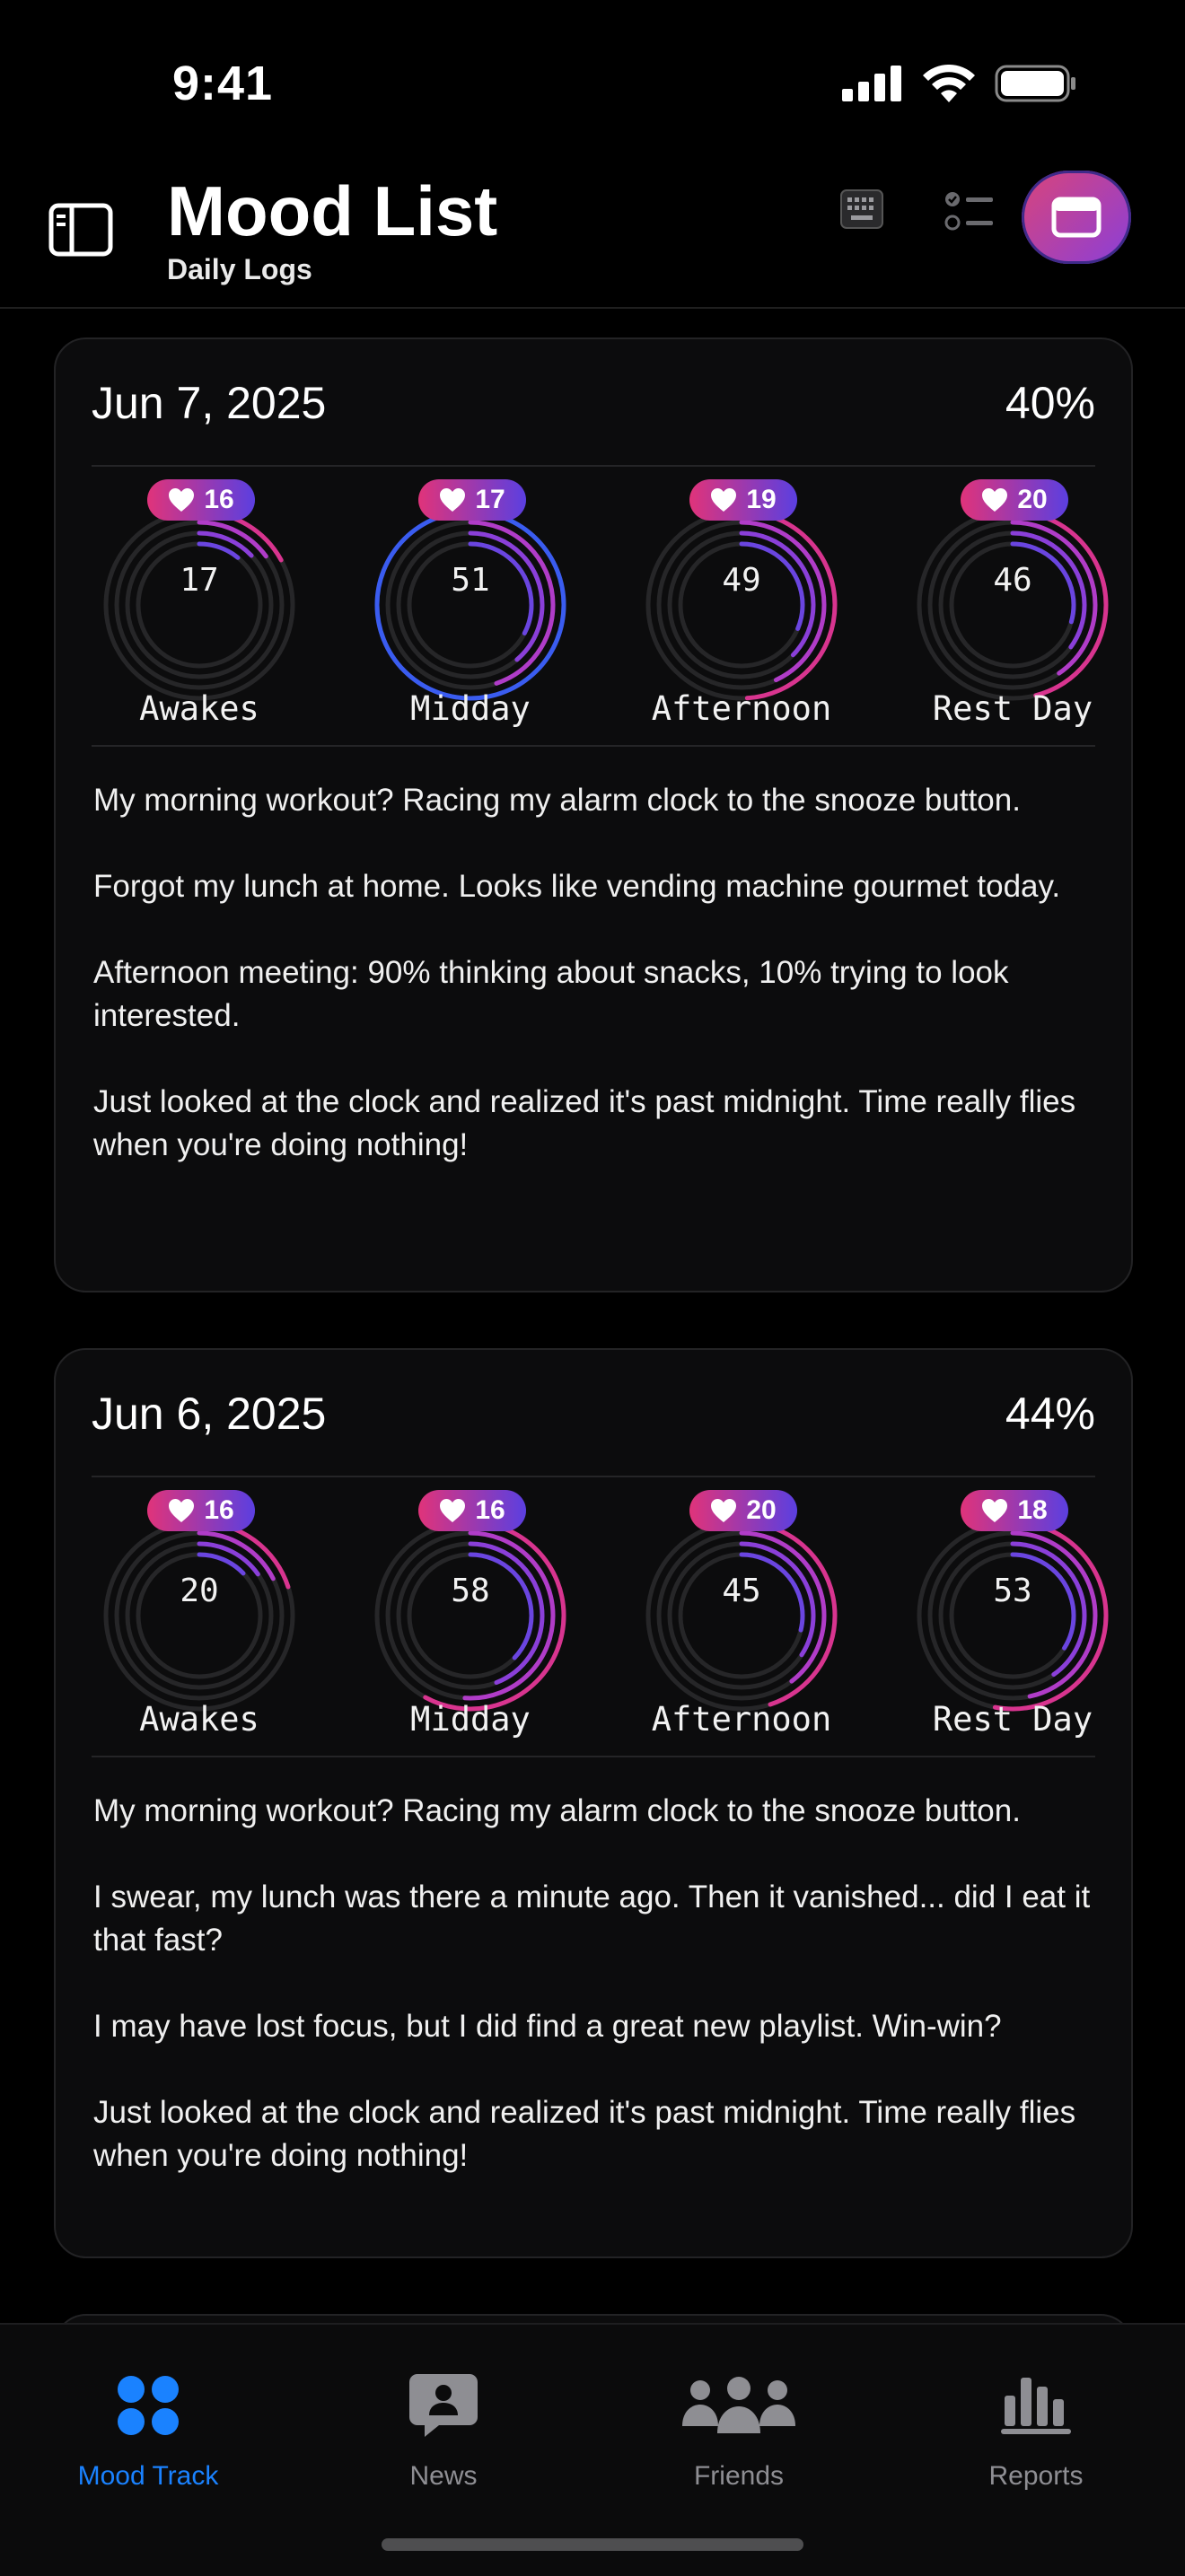 The image size is (1185, 2576). I want to click on chat-bubble-person-icon, so click(443, 2405).